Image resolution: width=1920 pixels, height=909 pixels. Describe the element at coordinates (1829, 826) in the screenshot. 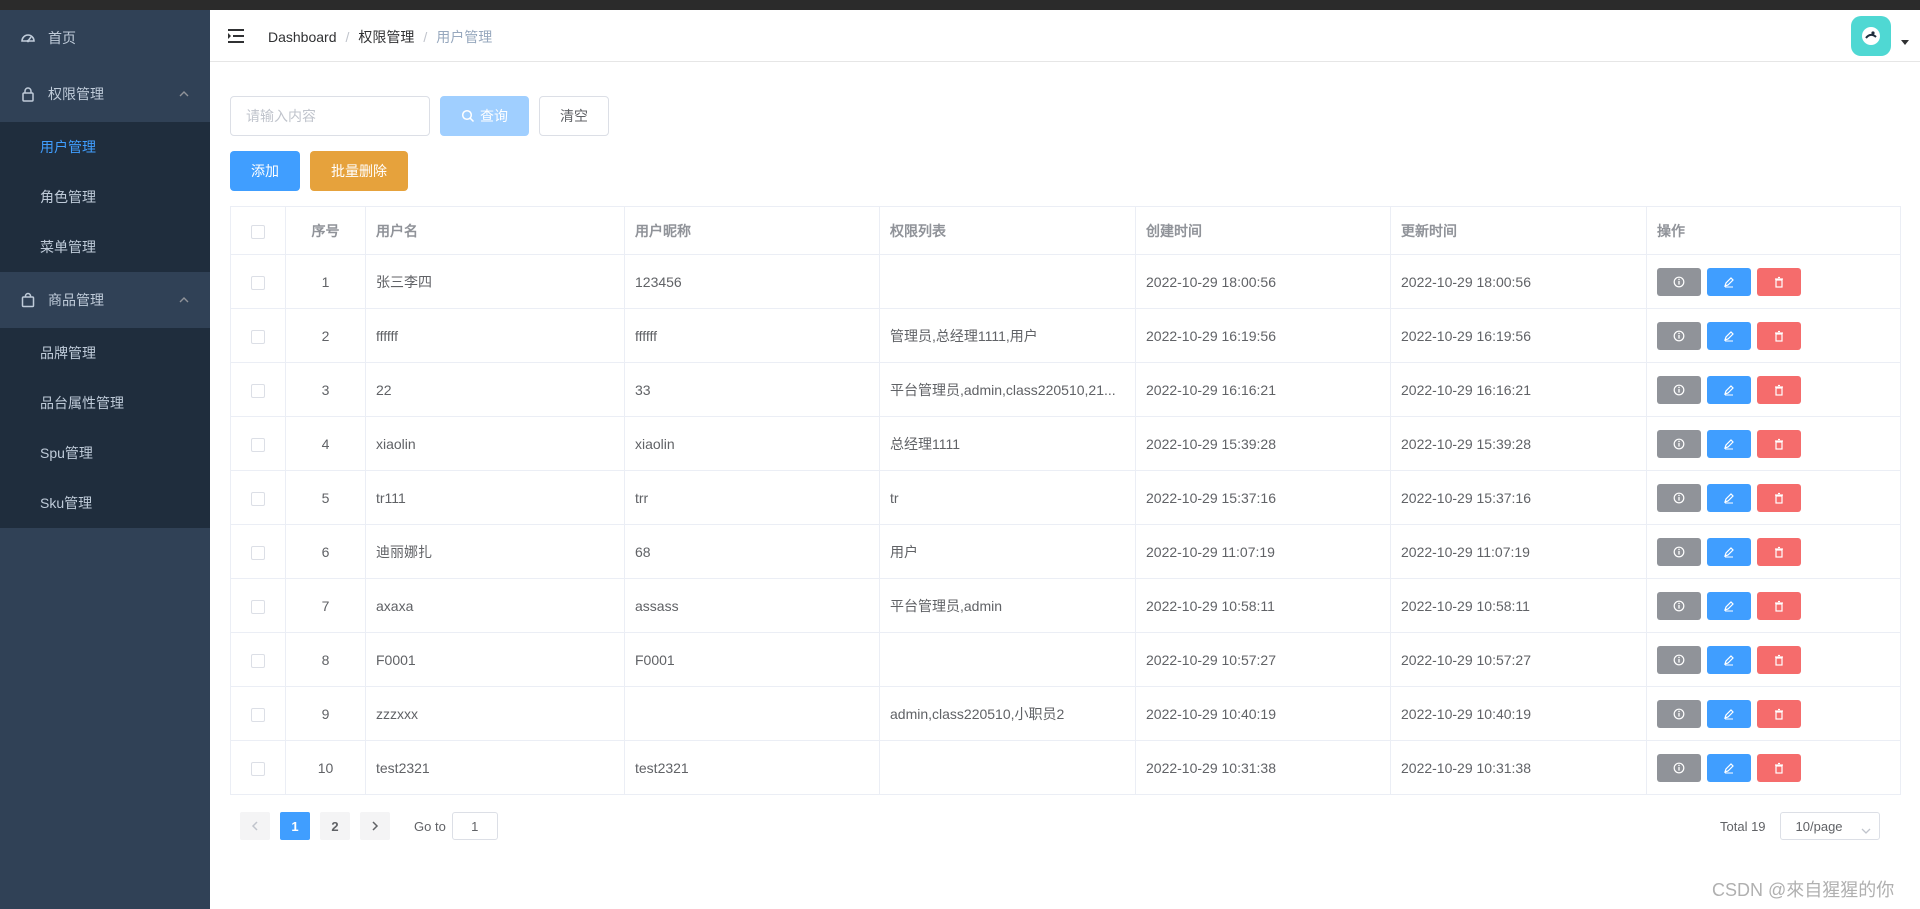

I see `page-size-select: 10/page` at that location.